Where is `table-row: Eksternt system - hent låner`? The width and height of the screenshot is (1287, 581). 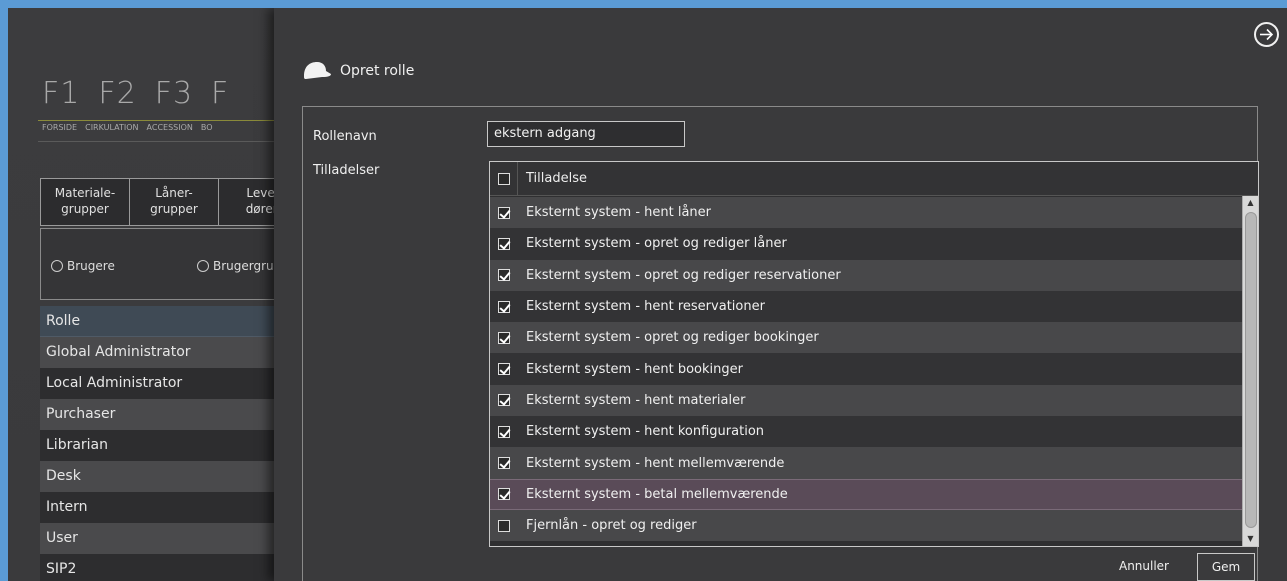 table-row: Eksternt system - hent låner is located at coordinates (866, 213).